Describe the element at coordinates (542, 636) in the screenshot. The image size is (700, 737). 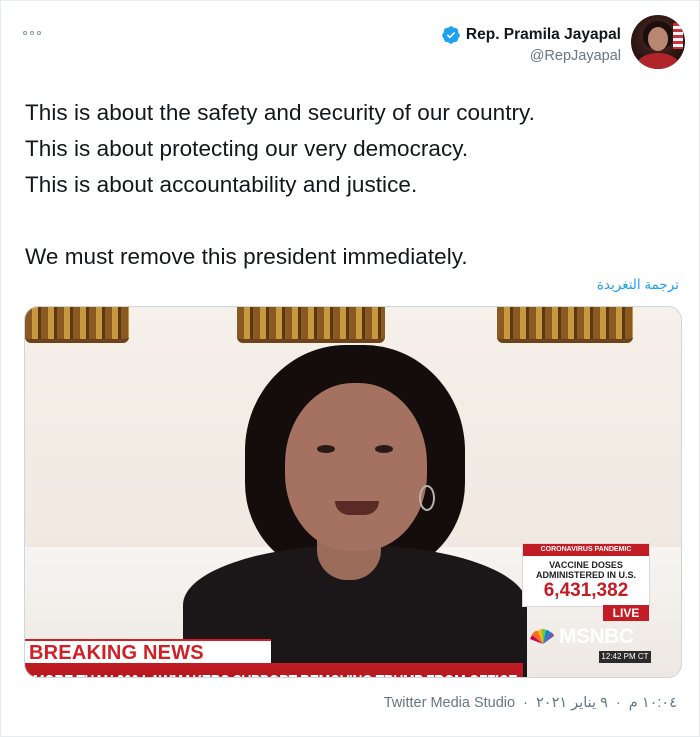
I see `peacock-icon` at that location.